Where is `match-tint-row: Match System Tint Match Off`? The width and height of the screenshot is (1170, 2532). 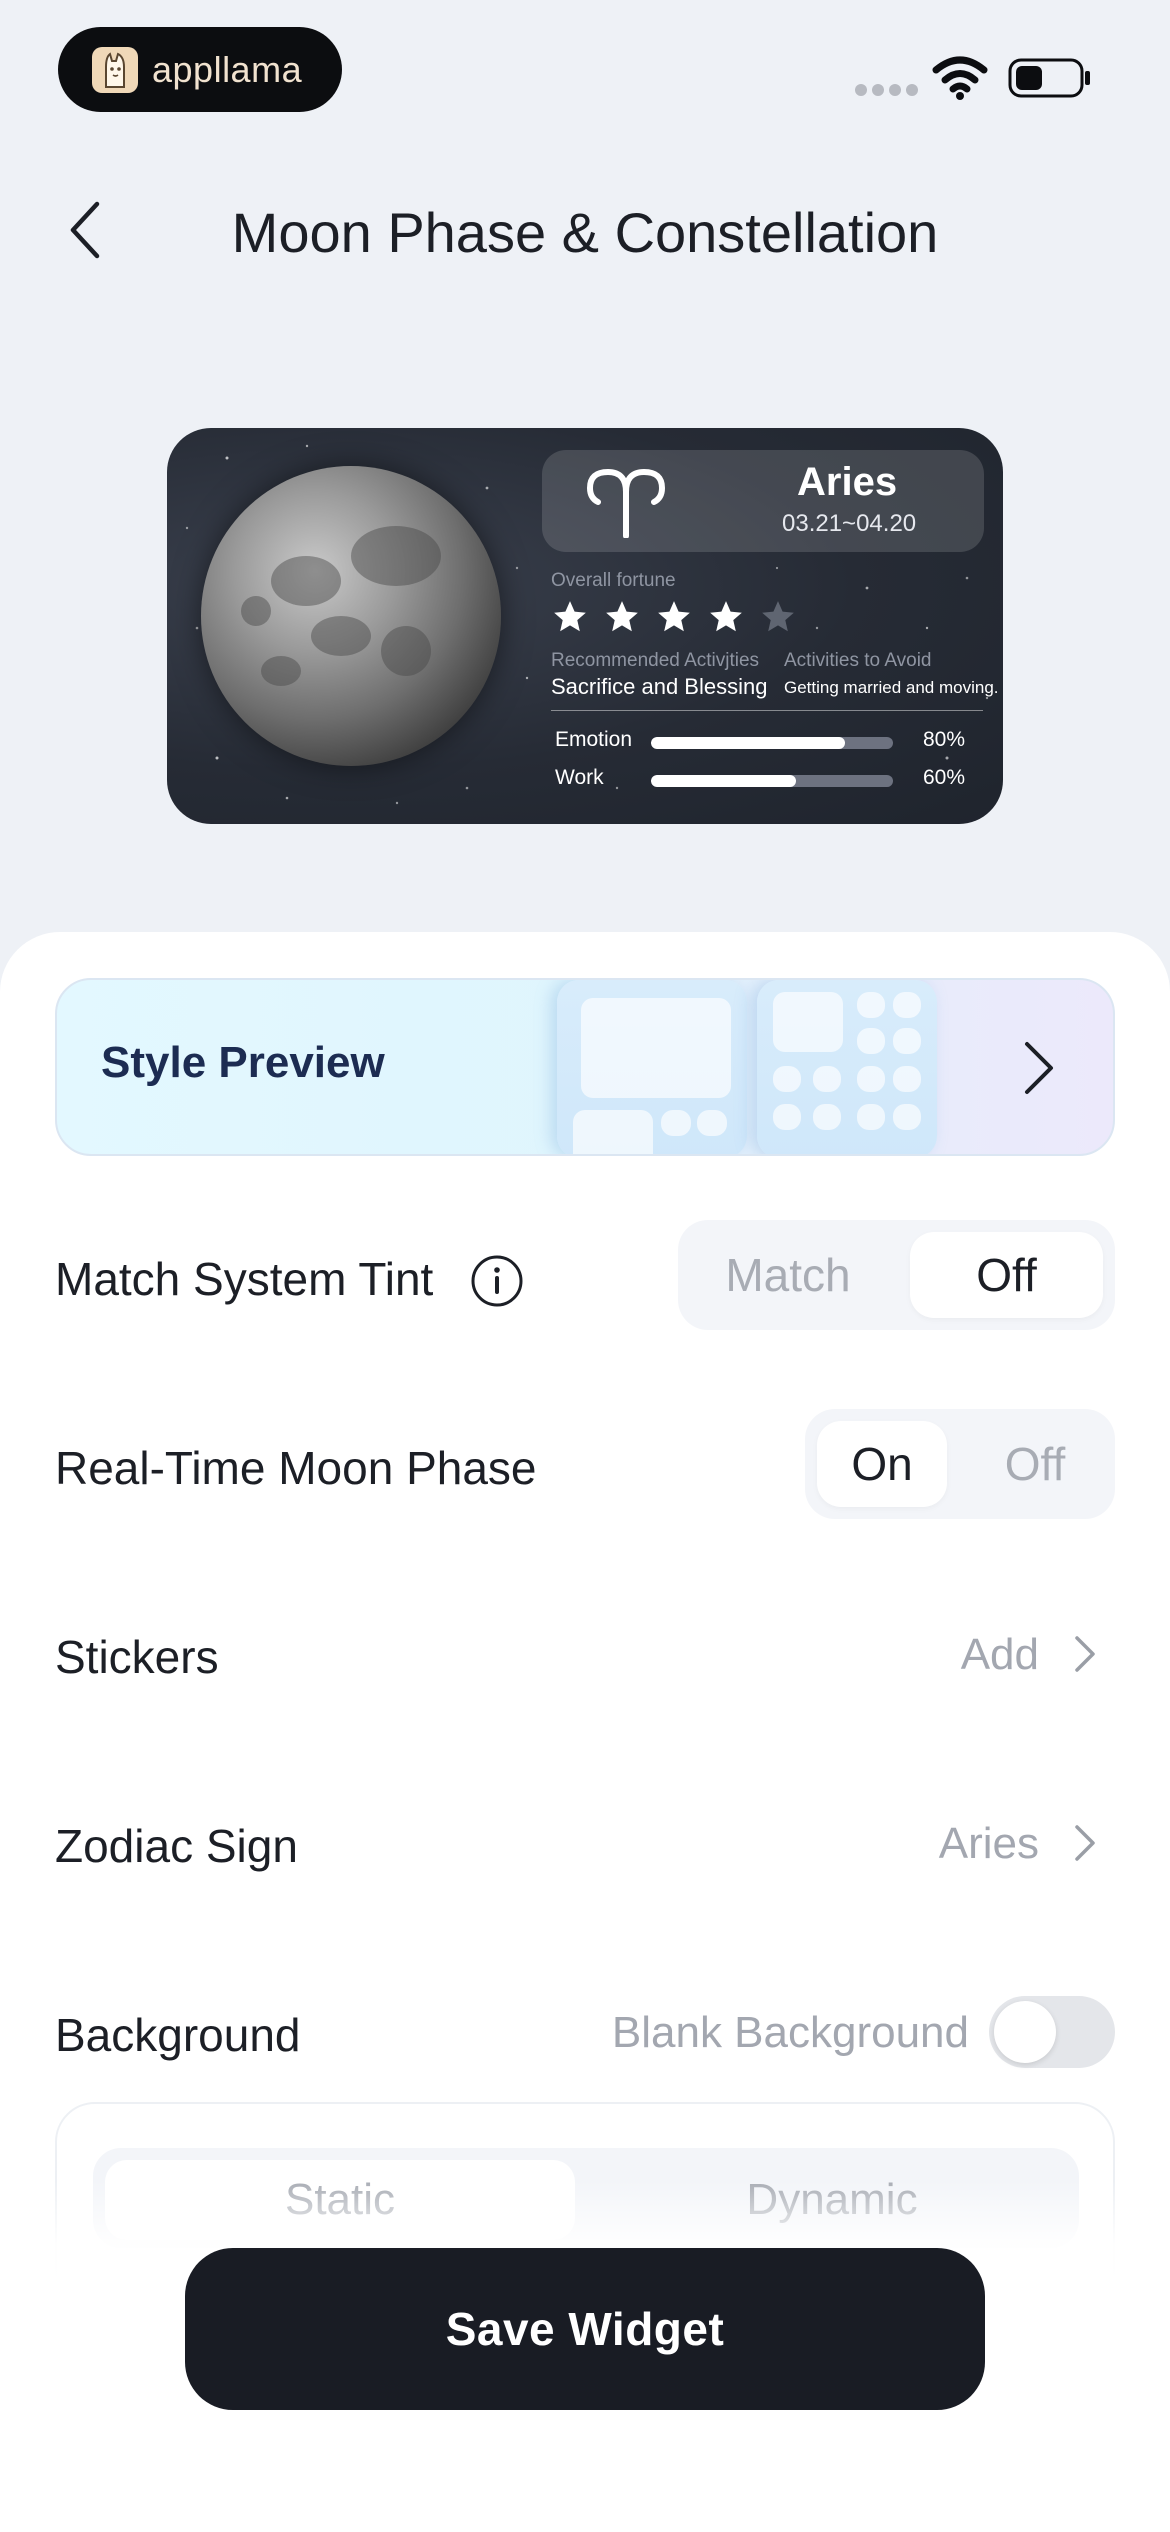
match-tint-row: Match System Tint Match Off is located at coordinates (585, 1275).